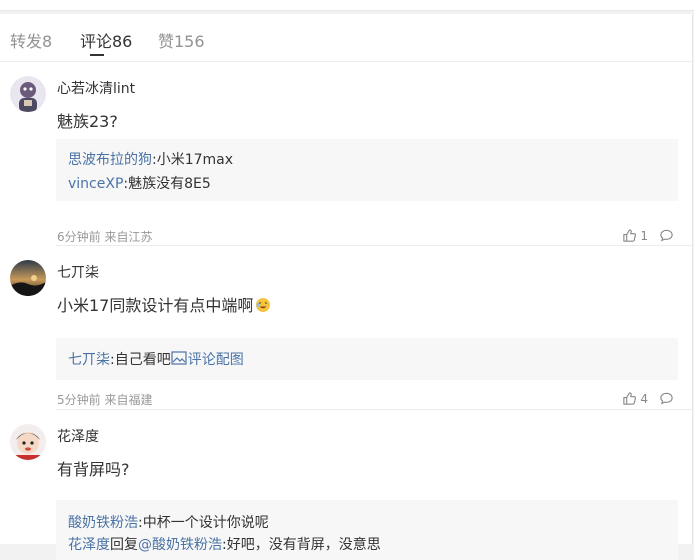  Describe the element at coordinates (103, 523) in the screenshot. I see `reply-username: 酸奶铁粉浩` at that location.